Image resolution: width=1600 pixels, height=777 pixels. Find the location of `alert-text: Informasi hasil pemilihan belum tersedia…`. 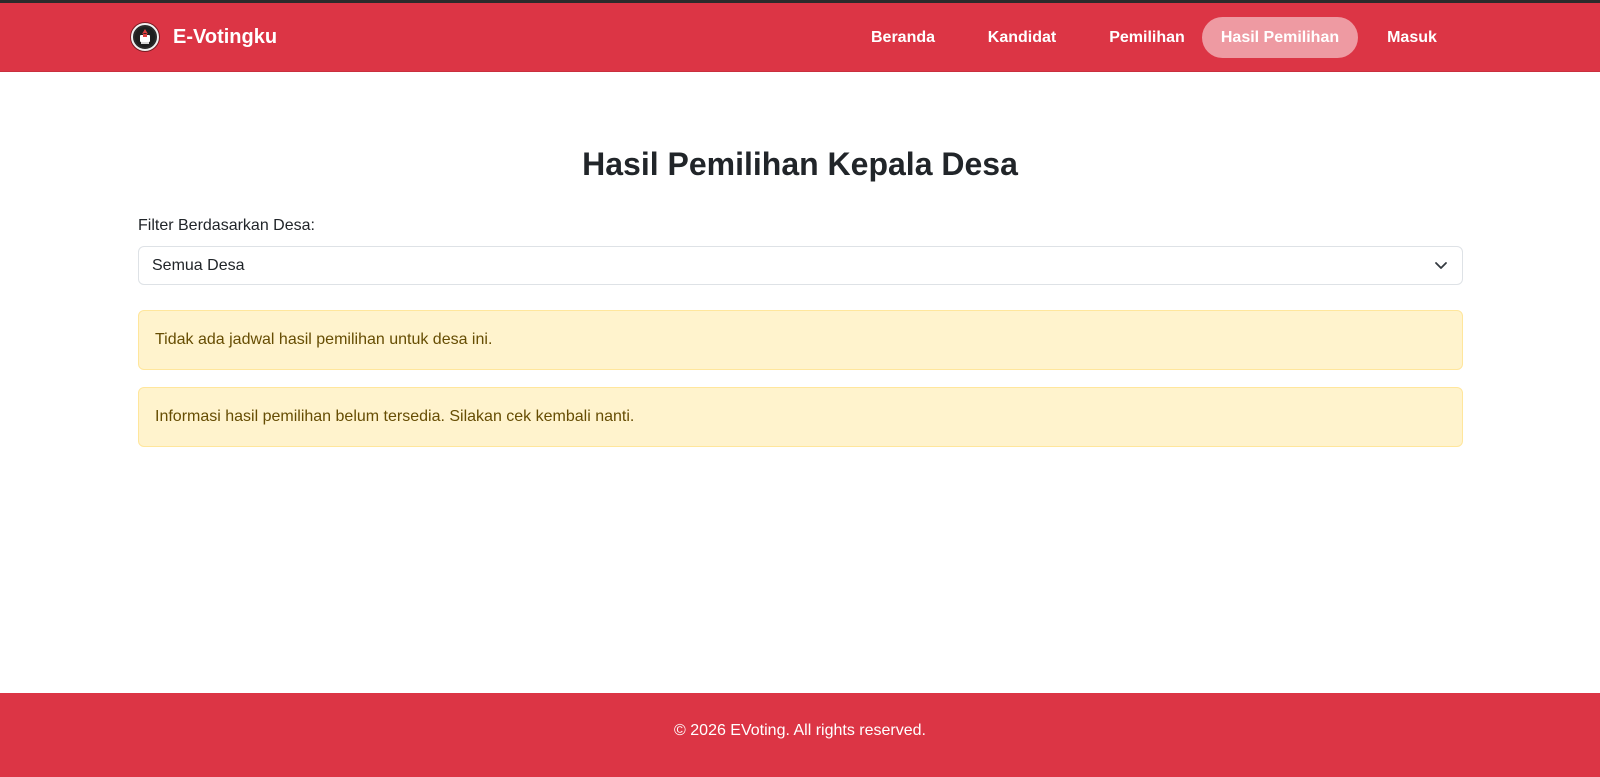

alert-text: Informasi hasil pemilihan belum tersedia… is located at coordinates (395, 416).